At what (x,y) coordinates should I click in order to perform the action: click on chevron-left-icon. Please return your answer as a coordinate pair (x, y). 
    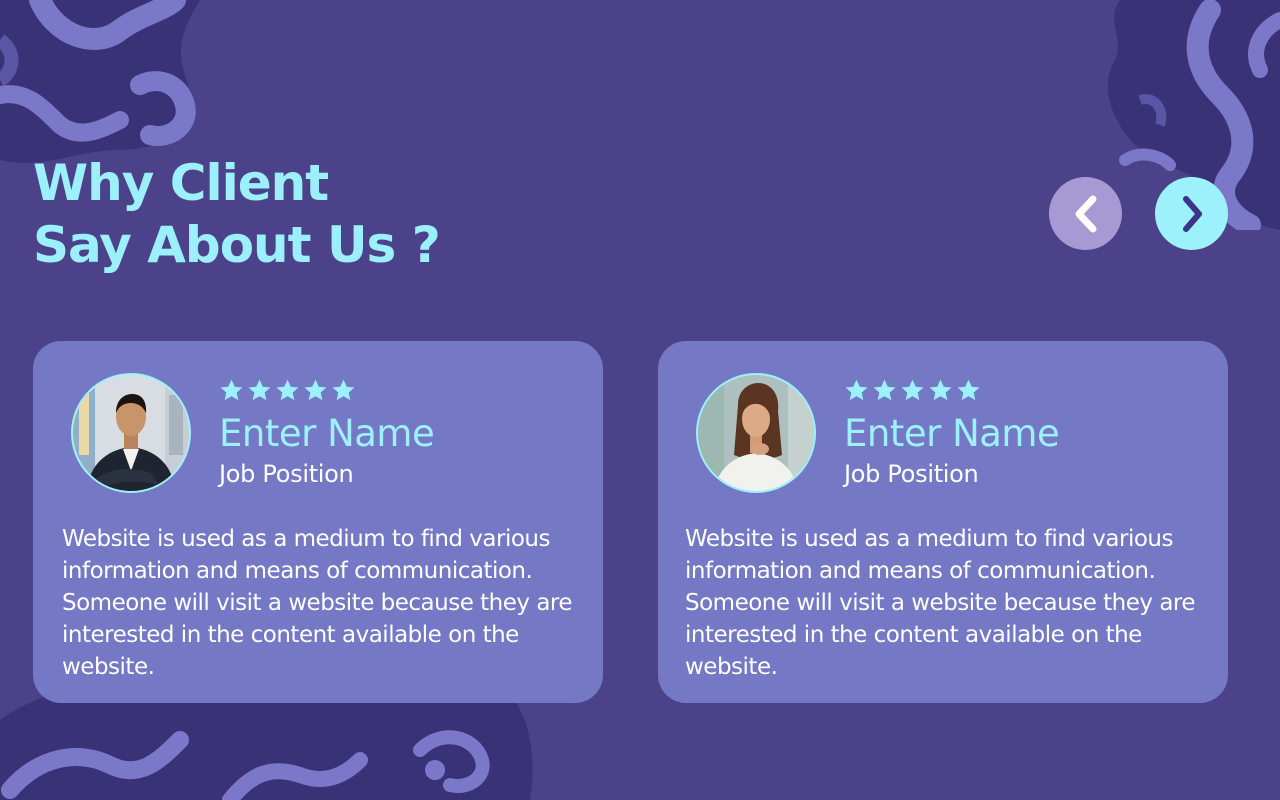
    Looking at the image, I should click on (1085, 213).